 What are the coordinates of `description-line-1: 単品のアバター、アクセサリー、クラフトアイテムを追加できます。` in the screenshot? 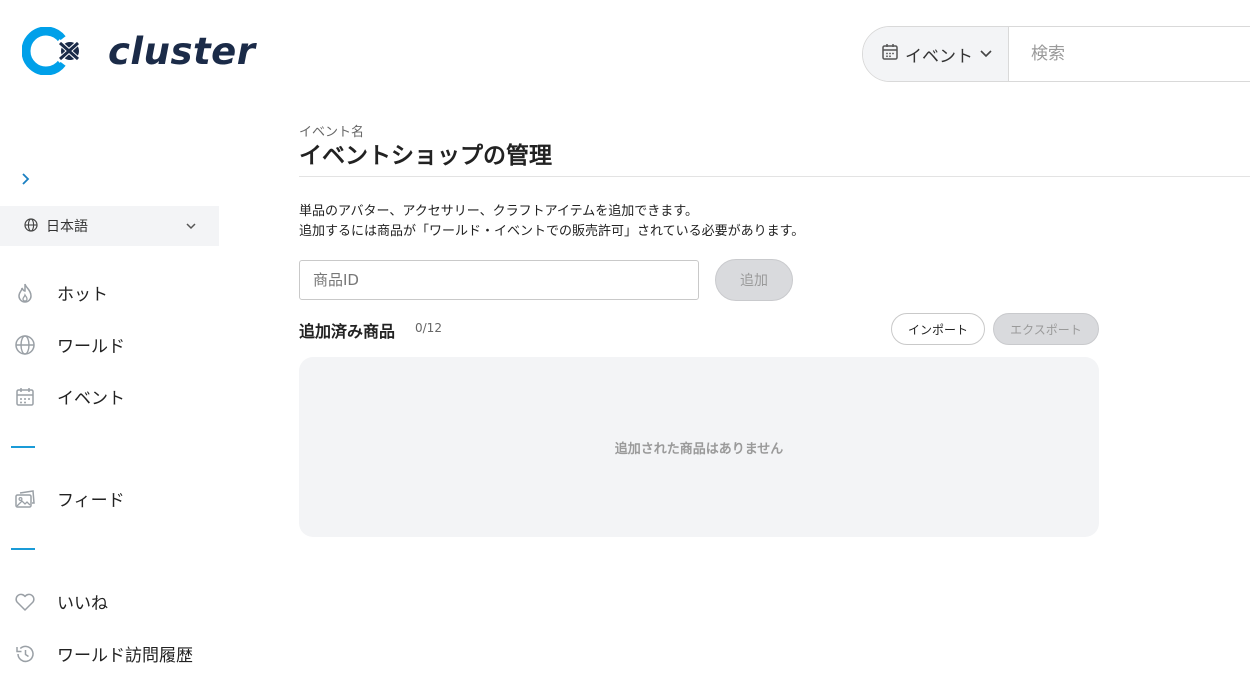 It's located at (498, 211).